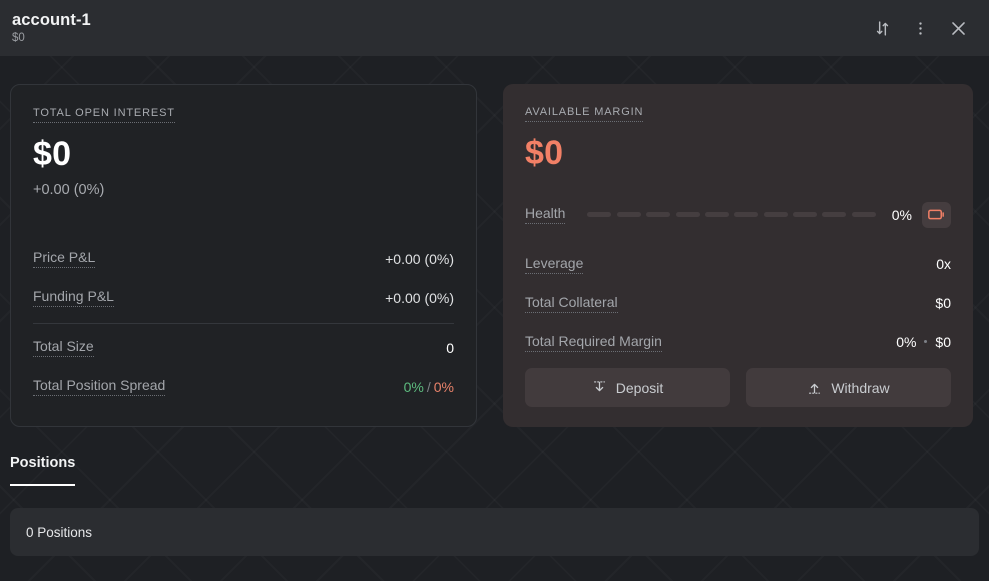 Image resolution: width=989 pixels, height=581 pixels. Describe the element at coordinates (943, 303) in the screenshot. I see `row-total-collateral-value: $0` at that location.